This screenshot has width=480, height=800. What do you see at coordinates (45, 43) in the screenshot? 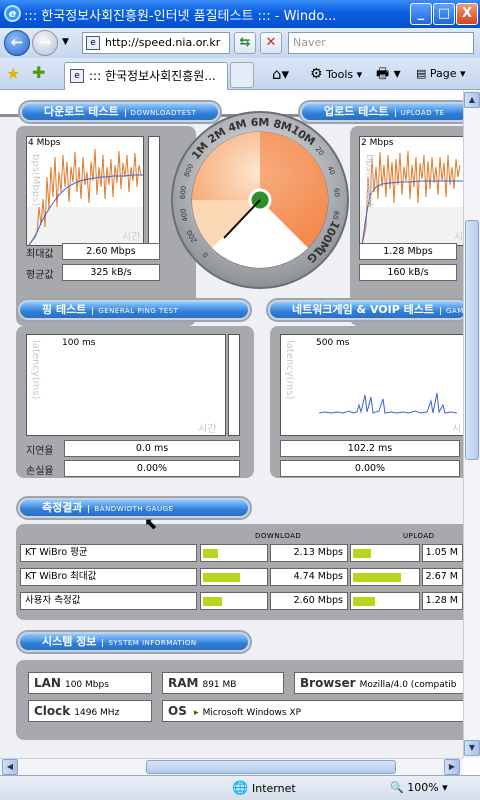
I see `forward-button: →` at bounding box center [45, 43].